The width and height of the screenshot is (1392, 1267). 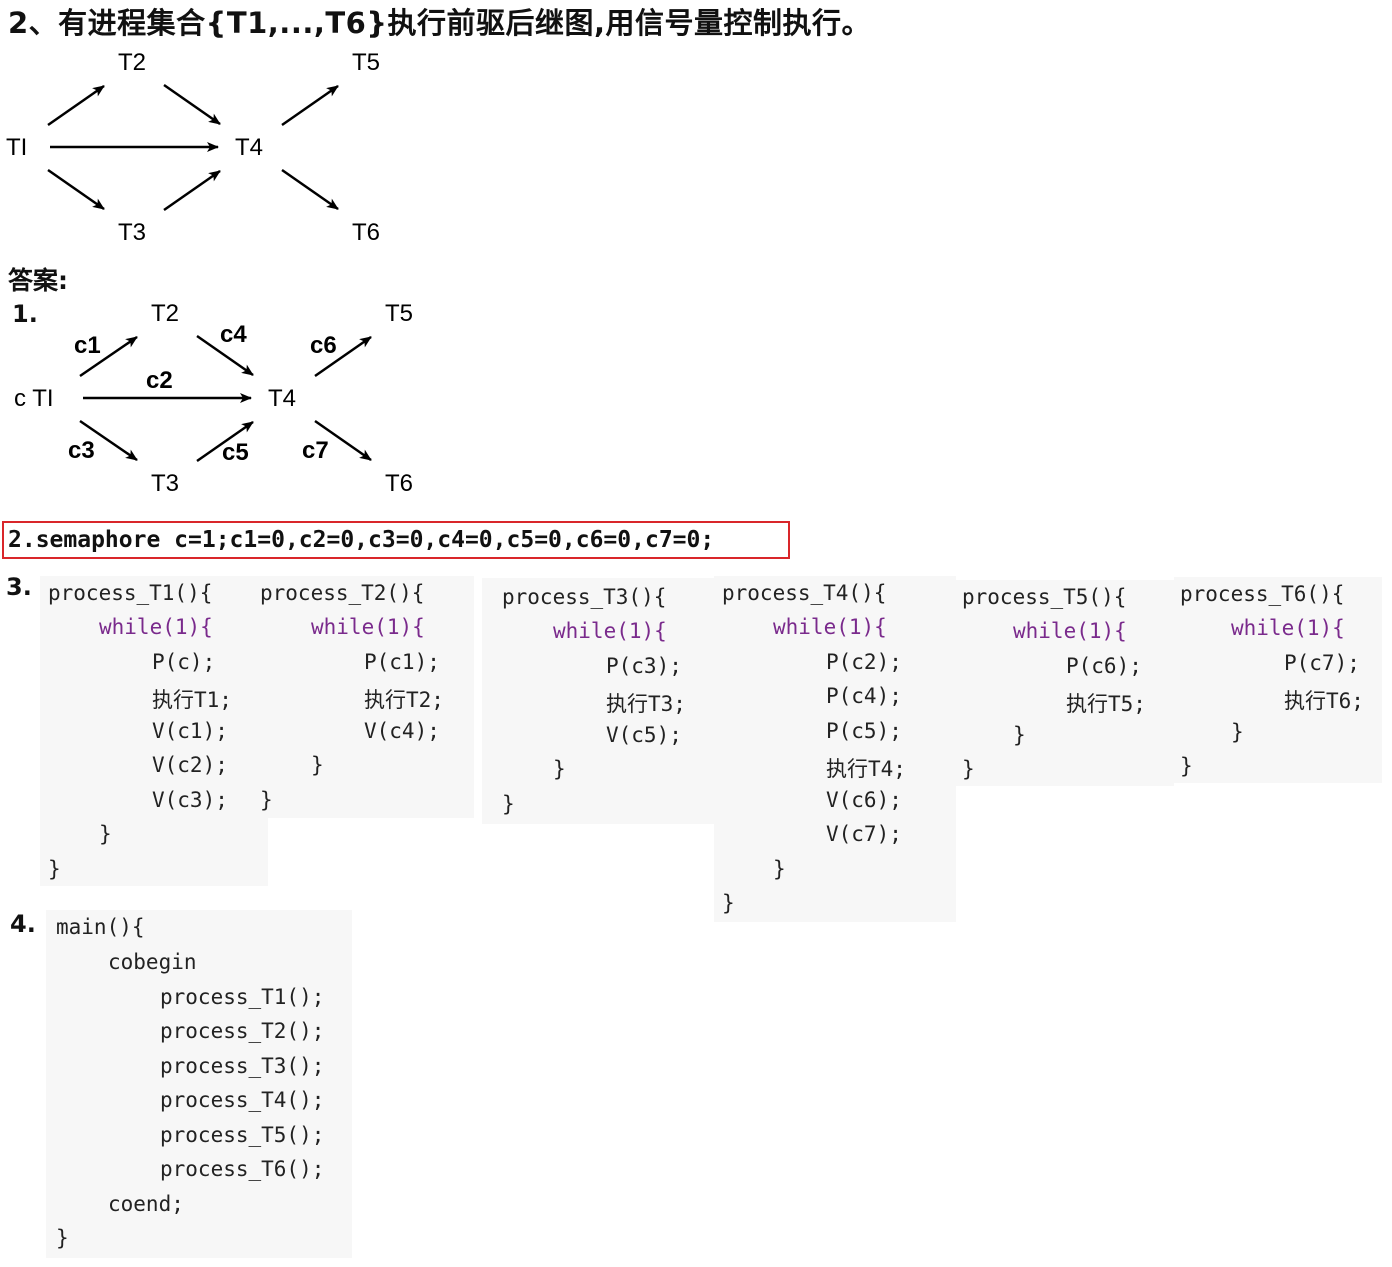 What do you see at coordinates (152, 962) in the screenshot?
I see `code-line: cobegin` at bounding box center [152, 962].